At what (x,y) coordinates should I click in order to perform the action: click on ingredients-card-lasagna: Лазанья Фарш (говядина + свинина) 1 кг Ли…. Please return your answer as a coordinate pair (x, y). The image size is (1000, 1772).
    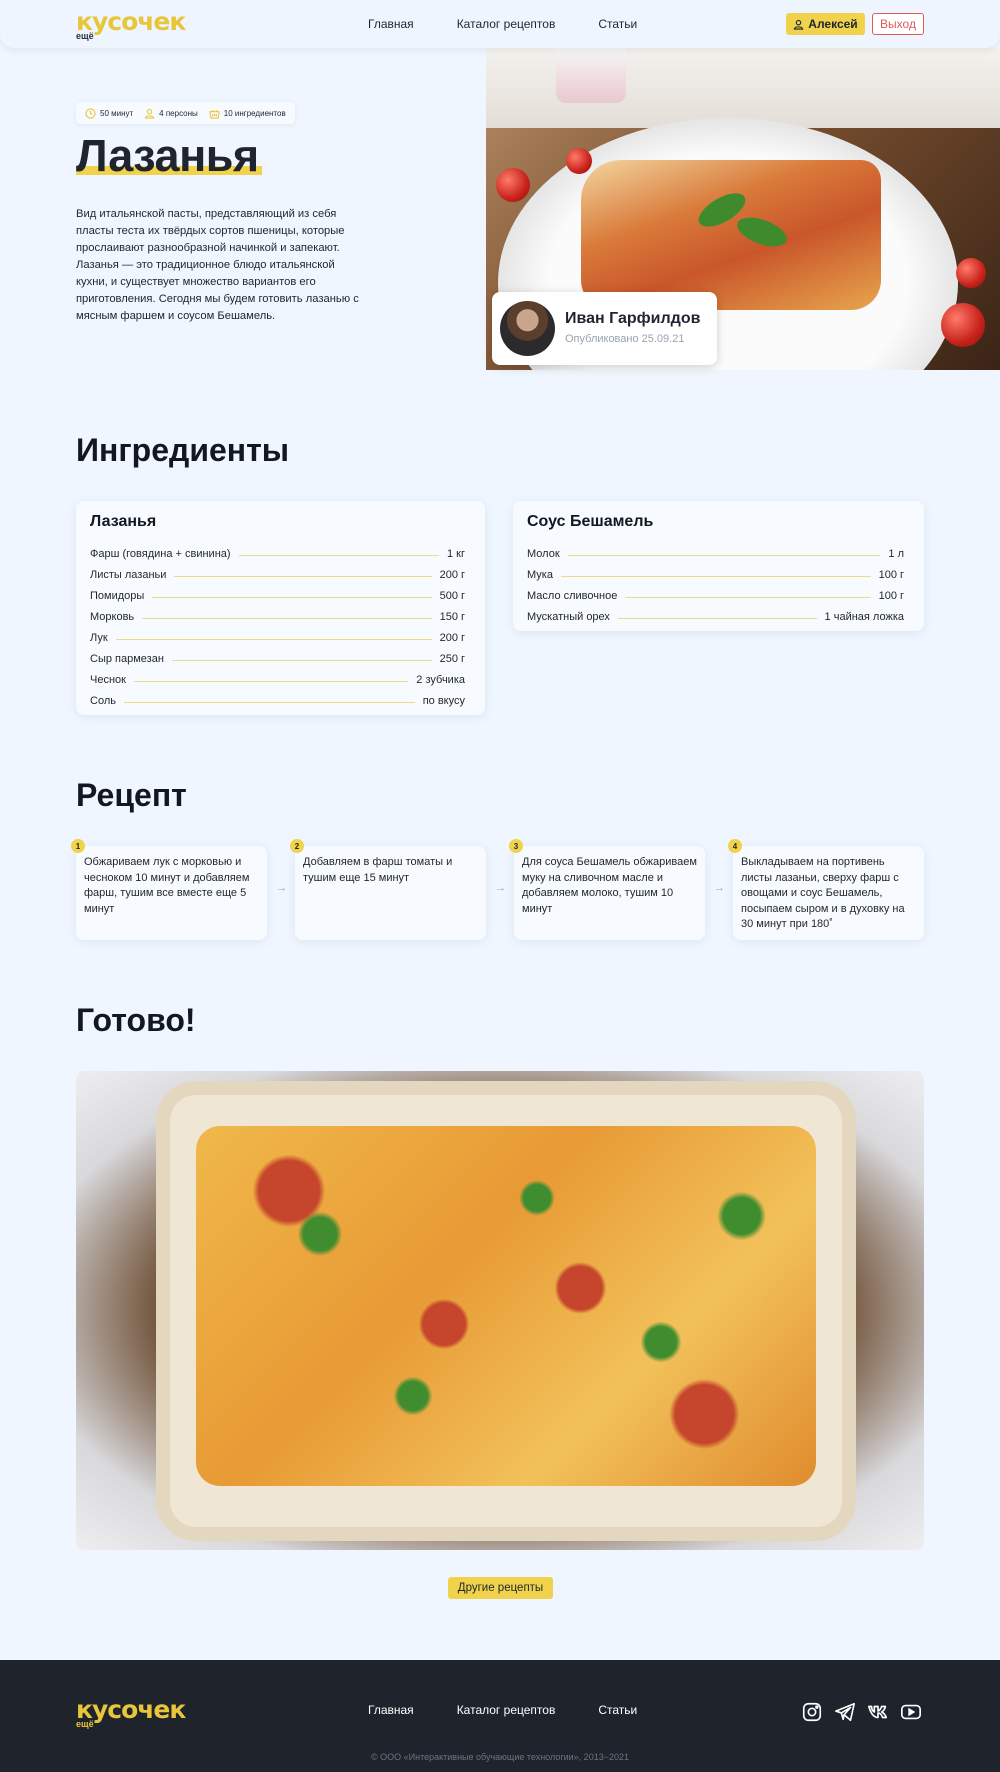
    Looking at the image, I should click on (280, 608).